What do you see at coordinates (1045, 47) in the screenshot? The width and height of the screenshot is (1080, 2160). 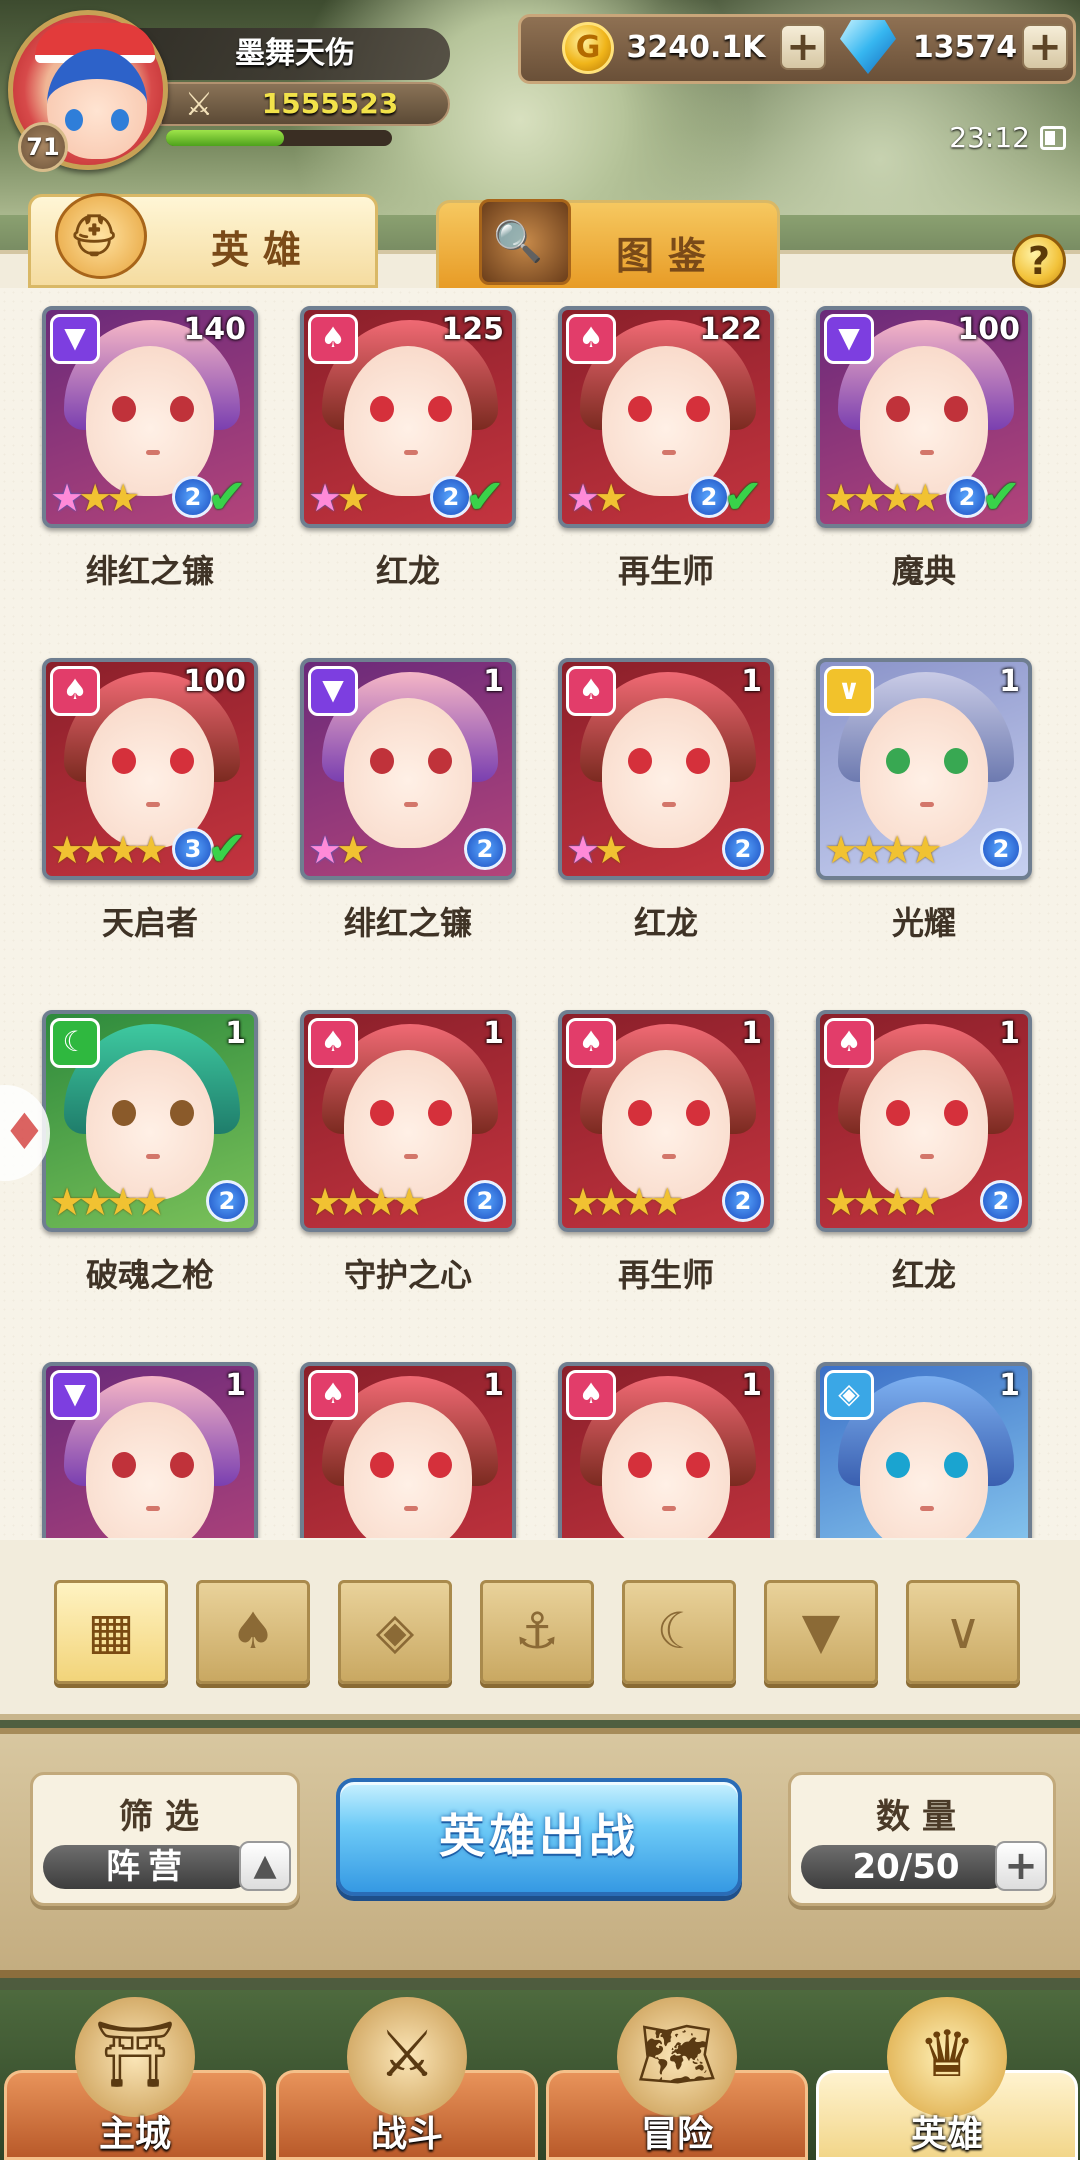 I see `add-gems-button: +` at bounding box center [1045, 47].